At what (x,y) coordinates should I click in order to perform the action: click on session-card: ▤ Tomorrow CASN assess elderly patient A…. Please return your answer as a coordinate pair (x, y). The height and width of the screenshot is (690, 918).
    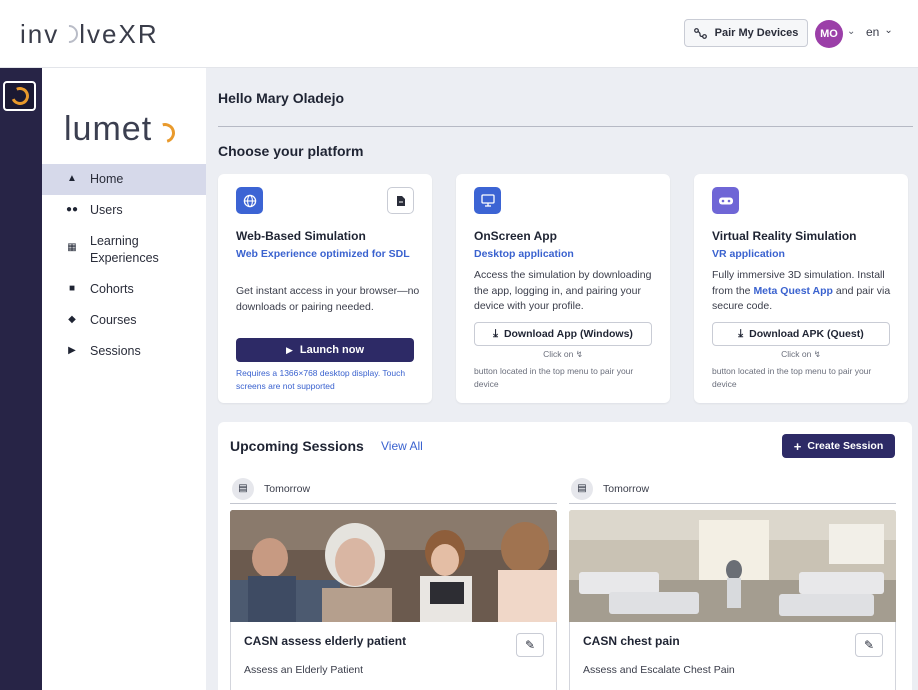
    Looking at the image, I should click on (393, 582).